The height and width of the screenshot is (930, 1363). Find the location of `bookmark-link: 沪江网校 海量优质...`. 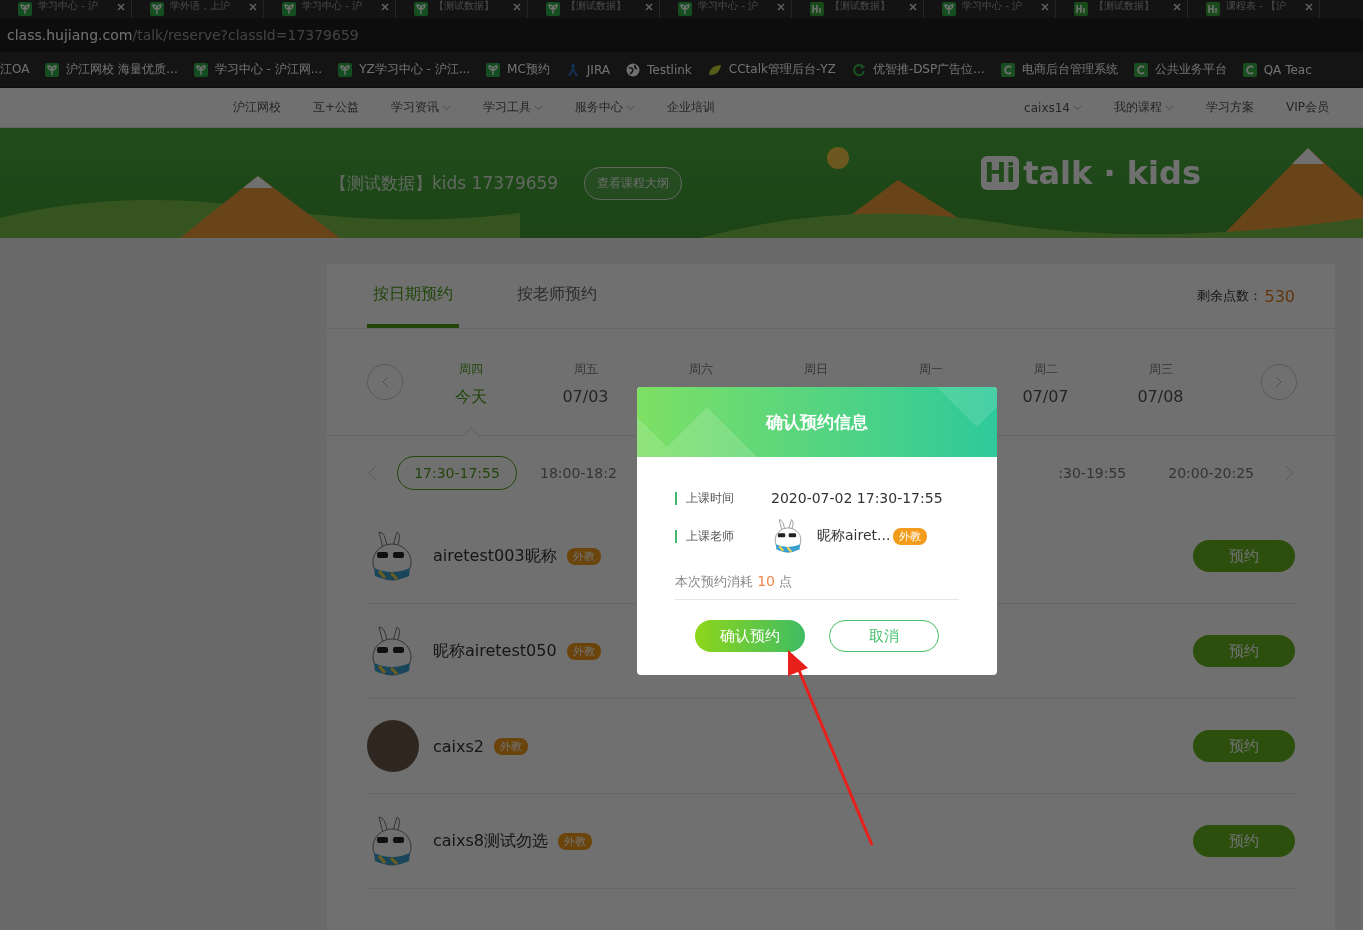

bookmark-link: 沪江网校 海量优质... is located at coordinates (111, 69).